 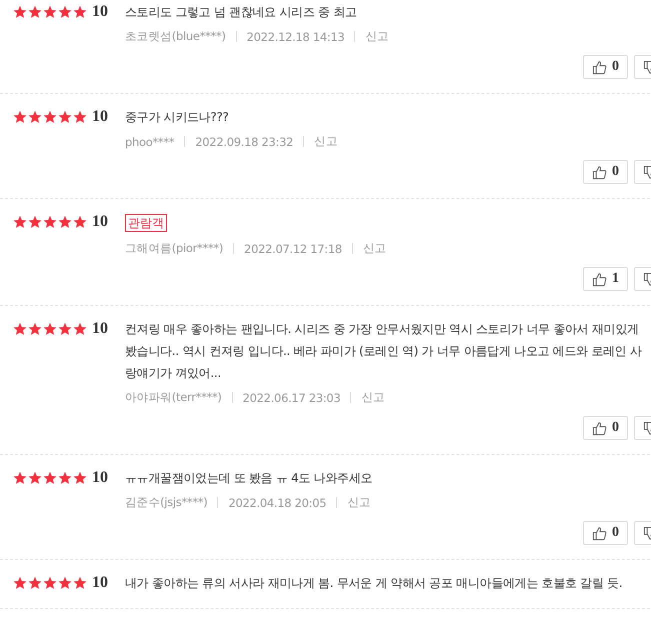 I want to click on review-author: 그해여름(pior****), so click(x=174, y=248).